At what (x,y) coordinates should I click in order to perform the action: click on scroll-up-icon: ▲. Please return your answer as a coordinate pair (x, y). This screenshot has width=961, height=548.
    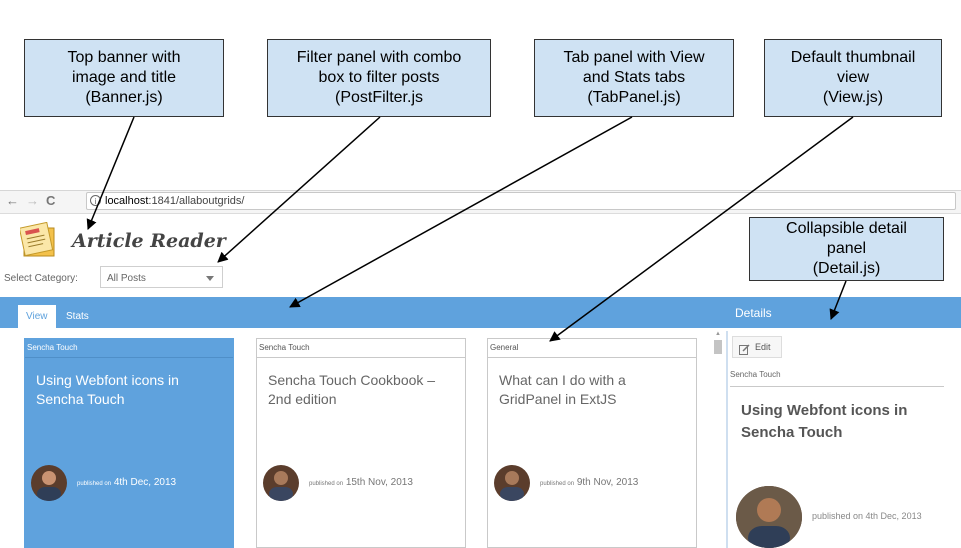
    Looking at the image, I should click on (718, 334).